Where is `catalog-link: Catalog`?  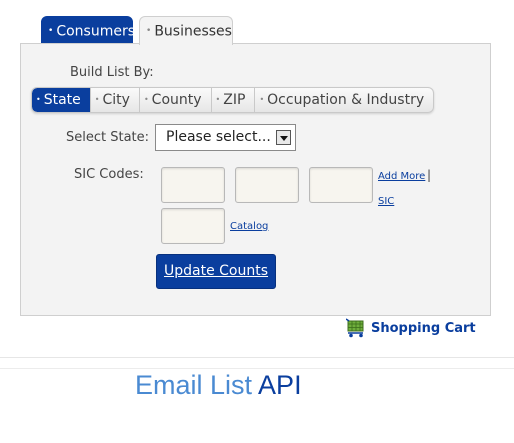 catalog-link: Catalog is located at coordinates (249, 226).